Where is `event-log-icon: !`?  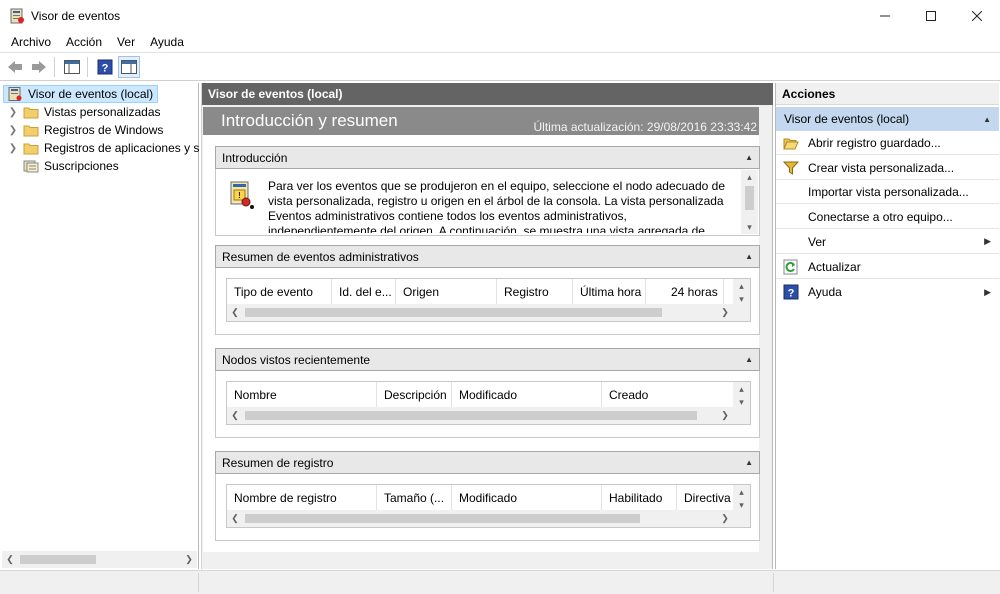 event-log-icon: ! is located at coordinates (241, 195).